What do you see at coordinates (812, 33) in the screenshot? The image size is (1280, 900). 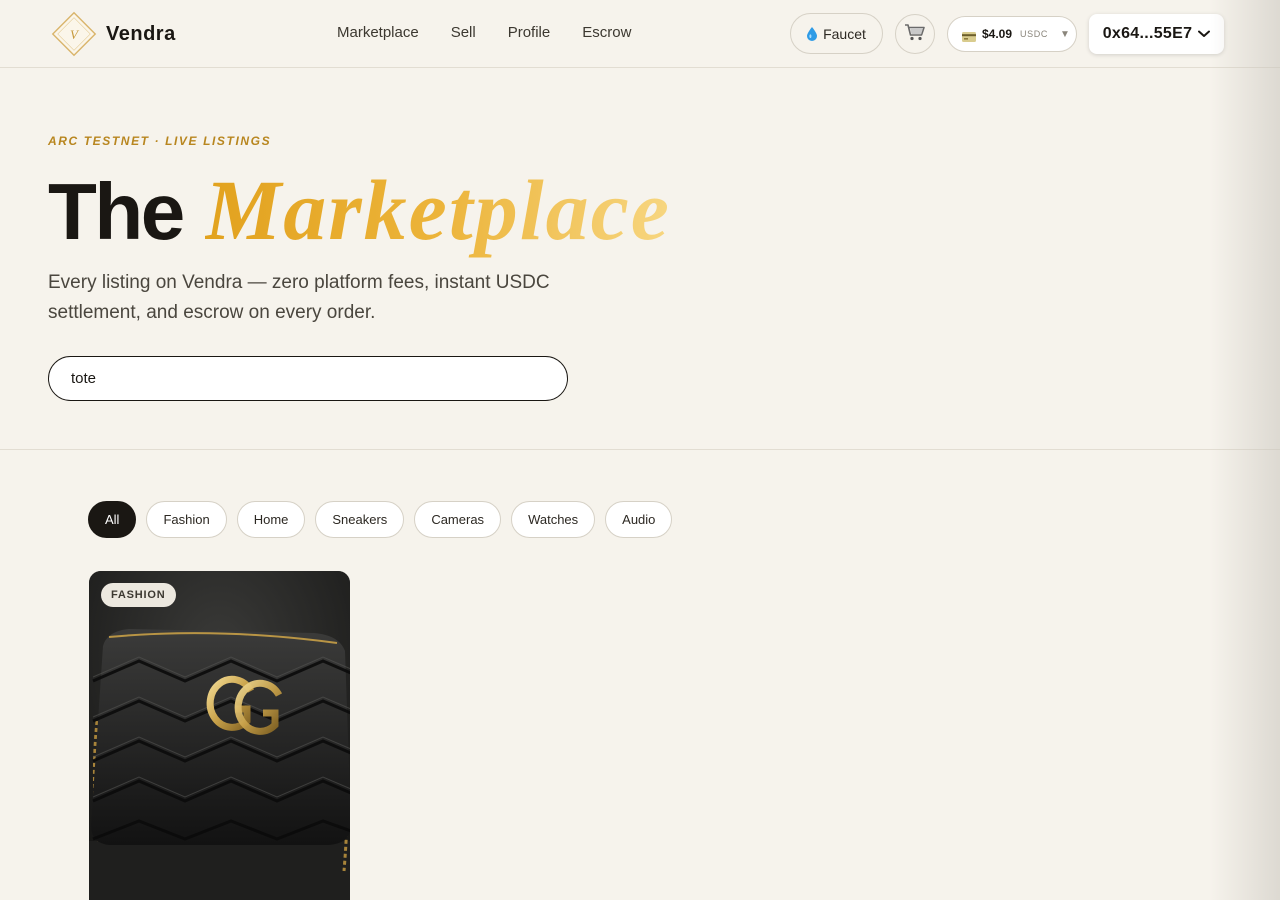 I see `droplet-icon` at bounding box center [812, 33].